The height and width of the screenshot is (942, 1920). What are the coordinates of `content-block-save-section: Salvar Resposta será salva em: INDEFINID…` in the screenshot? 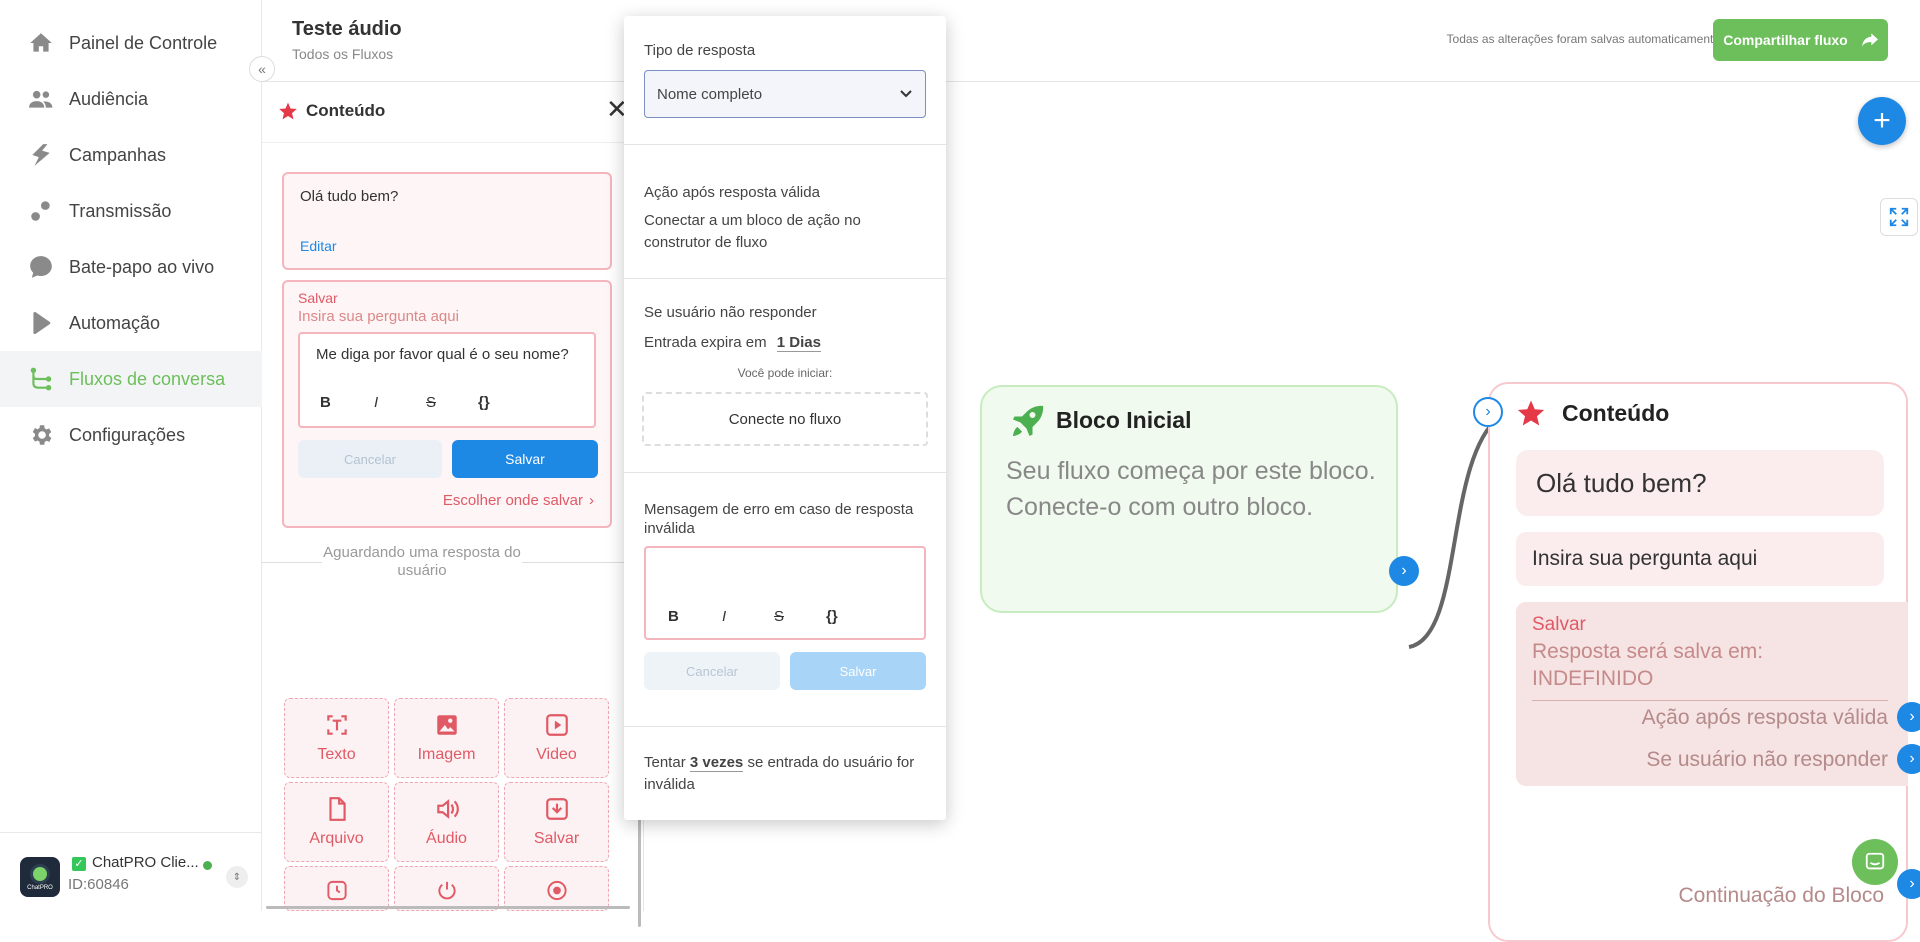 It's located at (1712, 694).